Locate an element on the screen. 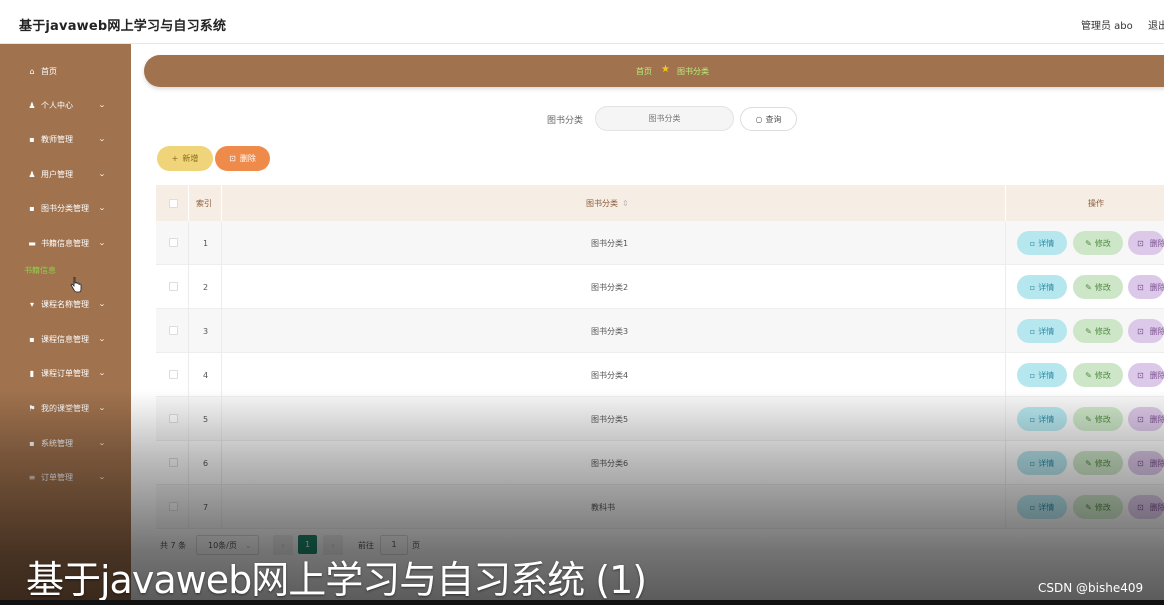 This screenshot has height=605, width=1164. sidebar-item-11: ≡ 订单管理 ⌄ is located at coordinates (65, 477).